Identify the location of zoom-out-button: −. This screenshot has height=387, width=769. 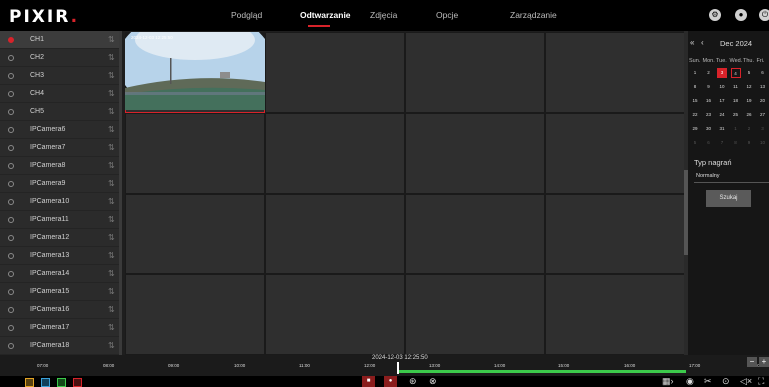
(752, 362).